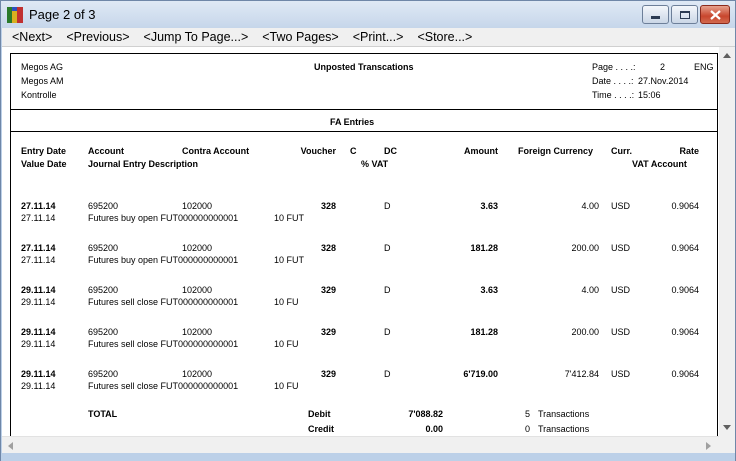 Image resolution: width=736 pixels, height=461 pixels. What do you see at coordinates (727, 241) in the screenshot?
I see `vertical-scrollbar` at bounding box center [727, 241].